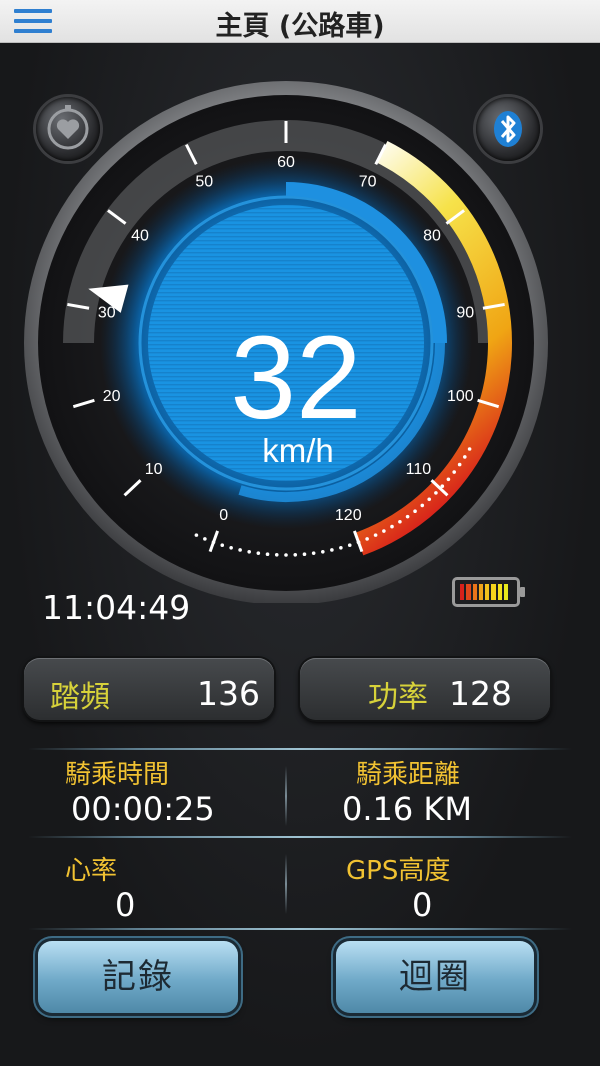 This screenshot has height=1066, width=600. What do you see at coordinates (91, 871) in the screenshot?
I see `heart-rate-label: 心率` at bounding box center [91, 871].